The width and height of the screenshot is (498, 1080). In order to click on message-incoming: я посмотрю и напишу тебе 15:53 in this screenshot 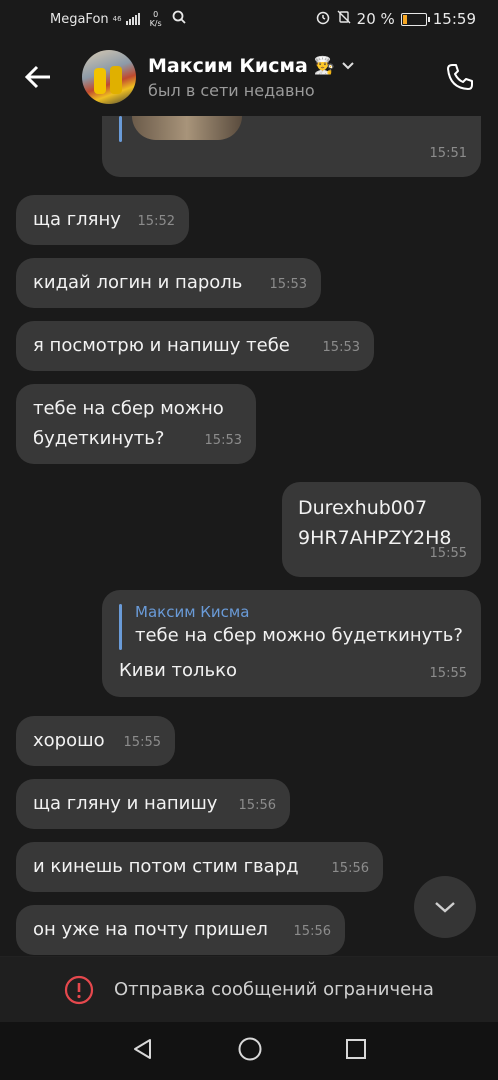, I will do `click(195, 346)`.